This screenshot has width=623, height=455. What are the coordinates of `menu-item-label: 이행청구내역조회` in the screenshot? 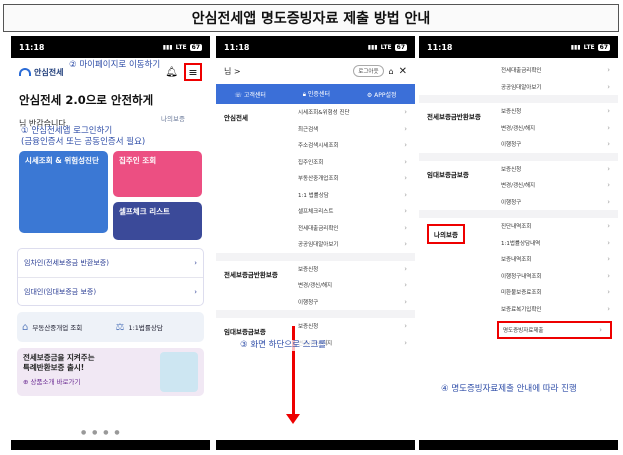 It's located at (521, 276).